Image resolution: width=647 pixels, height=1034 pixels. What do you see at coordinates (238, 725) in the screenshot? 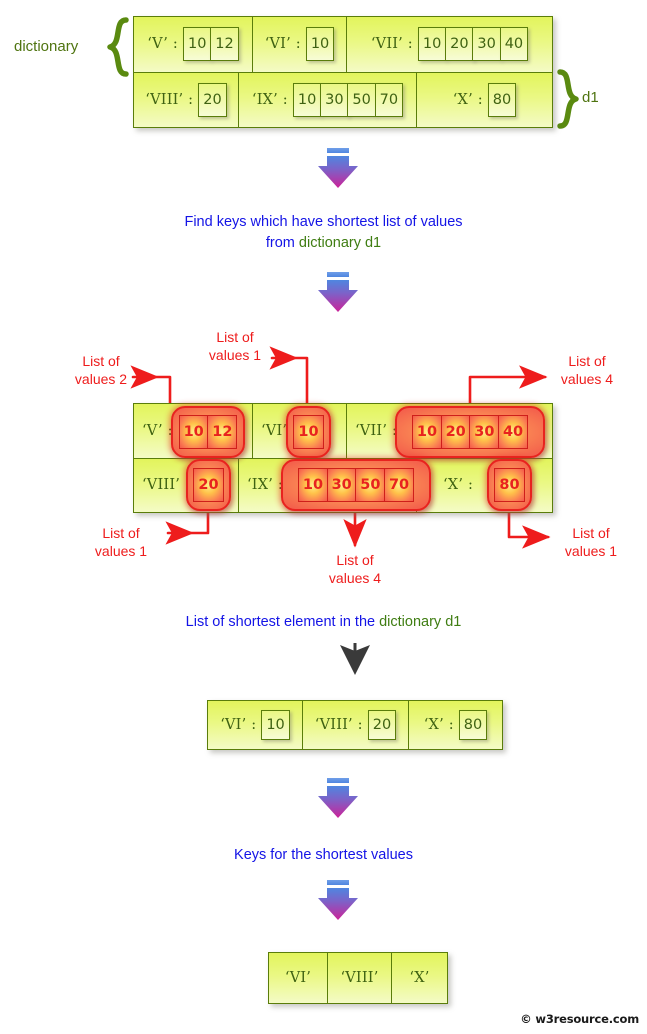
I see `shortest-key-vi: ‘VI’ :` at bounding box center [238, 725].